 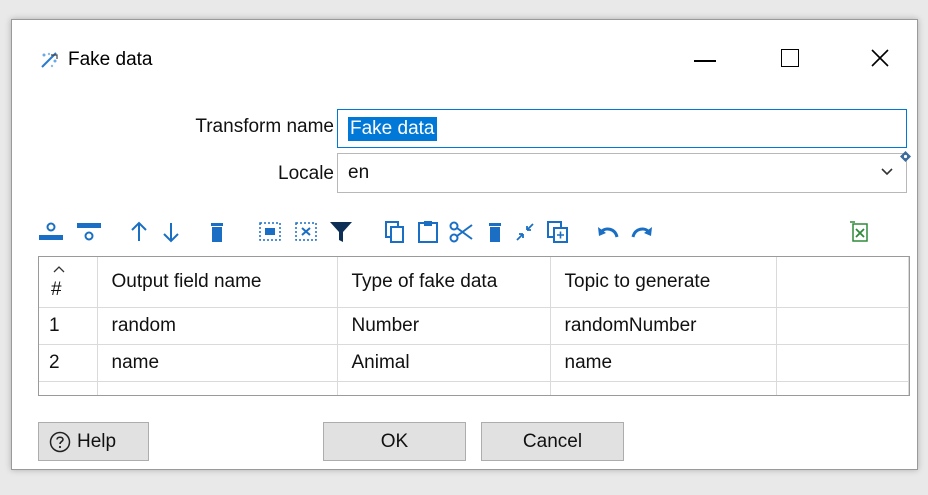 I want to click on variable-help-icon, so click(x=905, y=156).